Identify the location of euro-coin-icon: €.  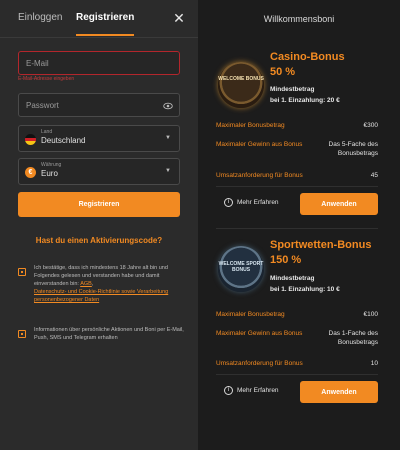
(30, 172).